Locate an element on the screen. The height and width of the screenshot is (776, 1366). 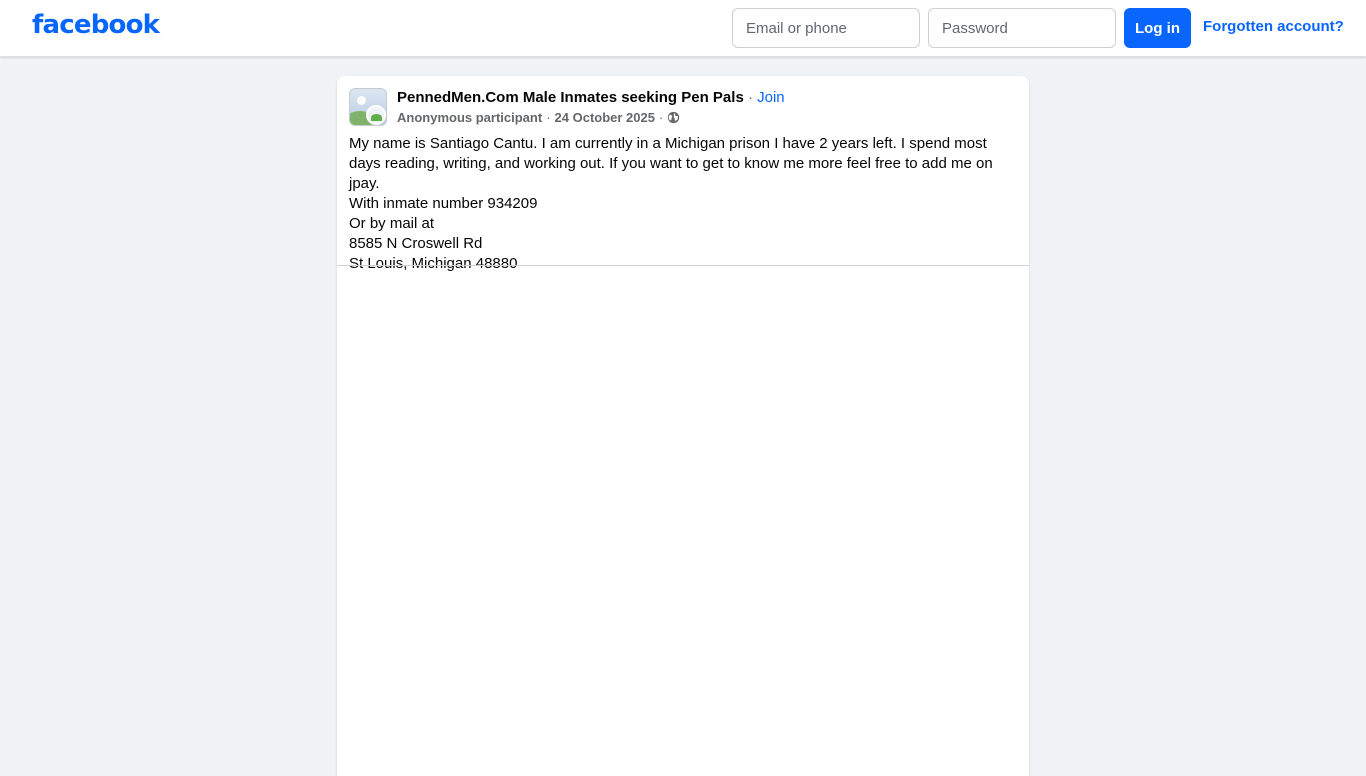
facebook-logo: facebook is located at coordinates (96, 25).